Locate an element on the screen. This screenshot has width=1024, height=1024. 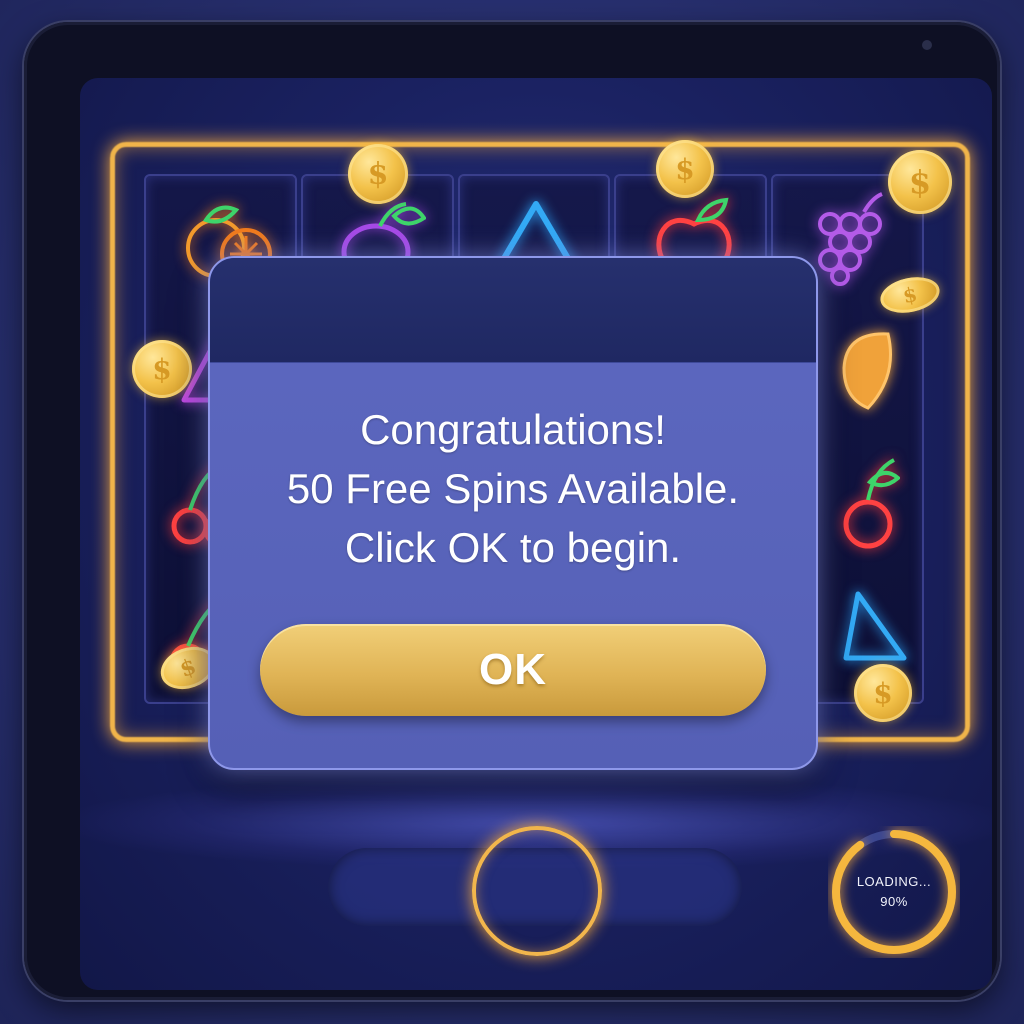
spin-button is located at coordinates (537, 891).